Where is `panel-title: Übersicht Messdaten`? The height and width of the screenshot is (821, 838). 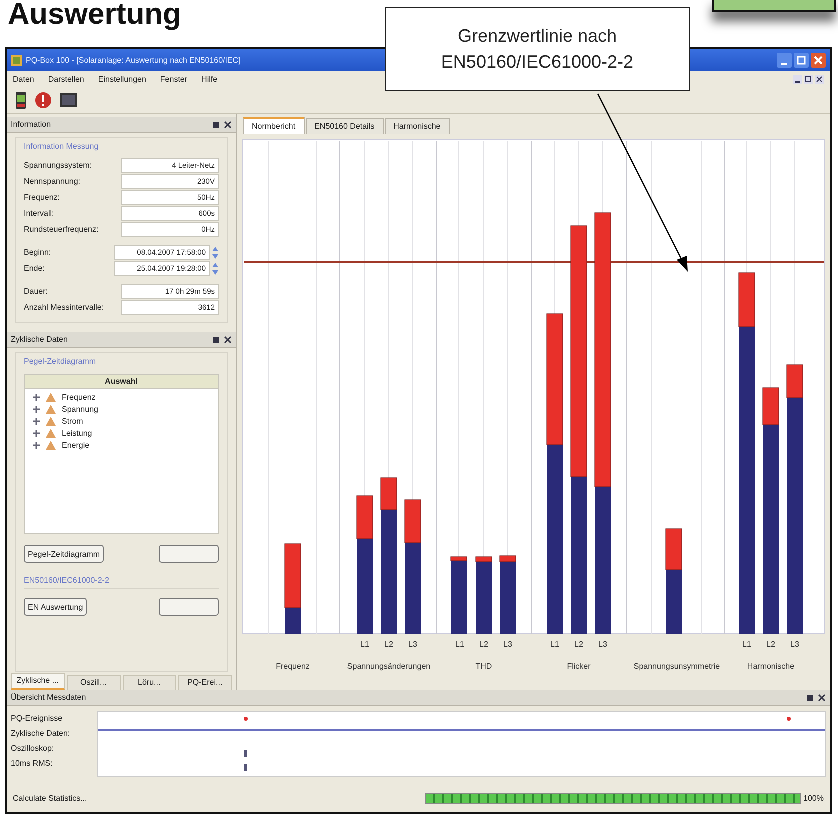
panel-title: Übersicht Messdaten is located at coordinates (48, 697).